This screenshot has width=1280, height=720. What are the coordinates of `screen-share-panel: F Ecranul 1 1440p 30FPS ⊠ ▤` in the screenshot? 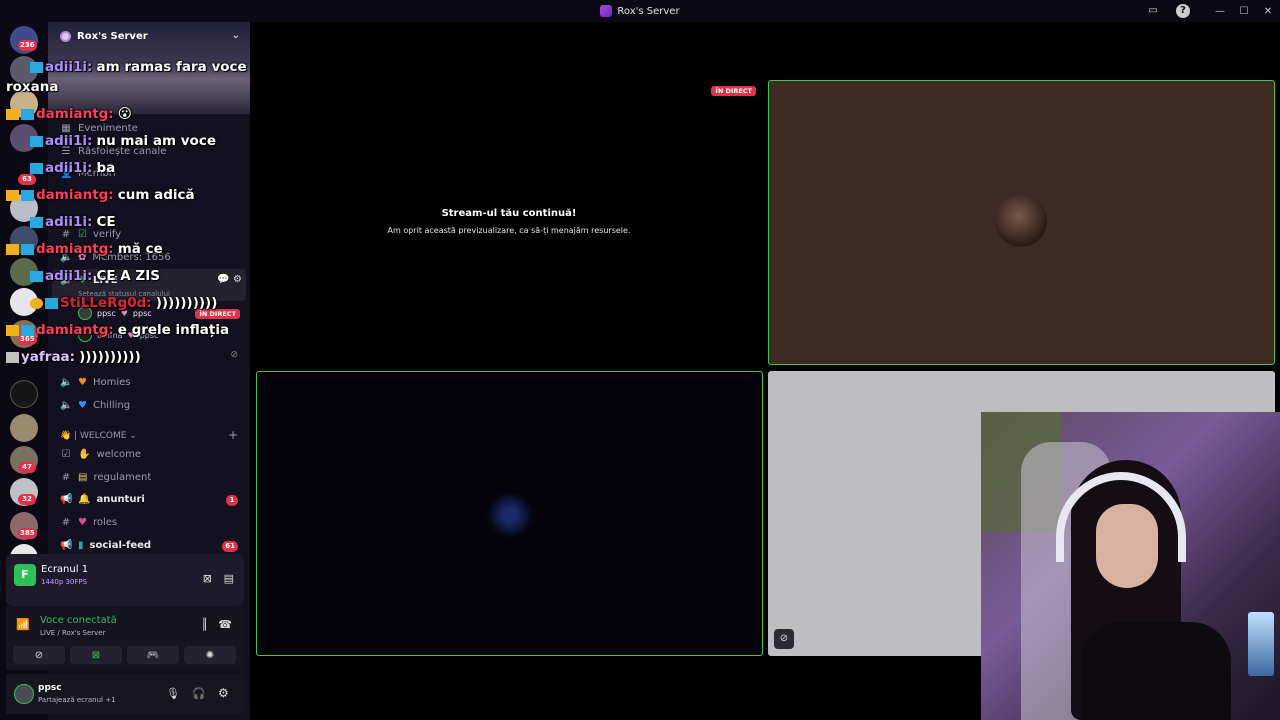 It's located at (125, 580).